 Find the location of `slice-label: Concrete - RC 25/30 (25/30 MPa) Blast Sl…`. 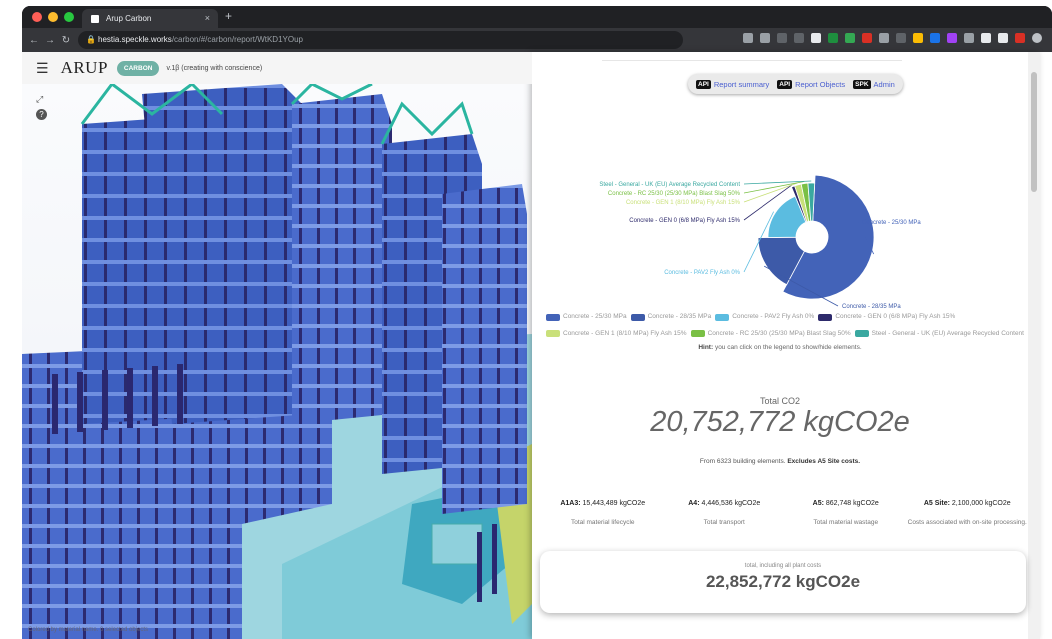

slice-label: Concrete - RC 25/30 (25/30 MPa) Blast Sl… is located at coordinates (674, 194).